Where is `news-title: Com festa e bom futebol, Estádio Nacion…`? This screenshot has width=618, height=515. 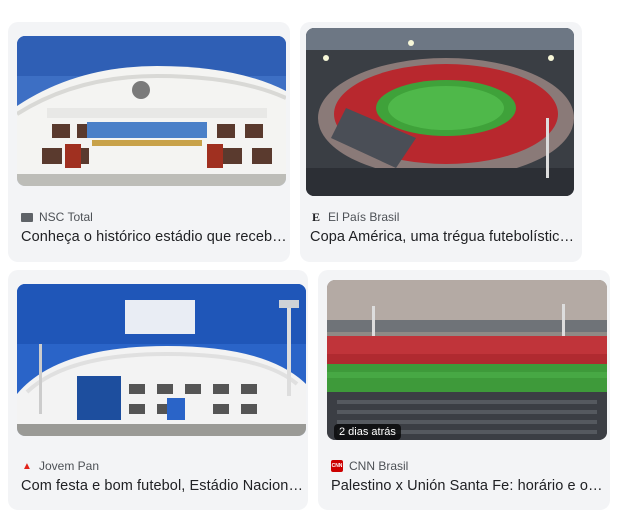 news-title: Com festa e bom futebol, Estádio Nacion… is located at coordinates (163, 486).